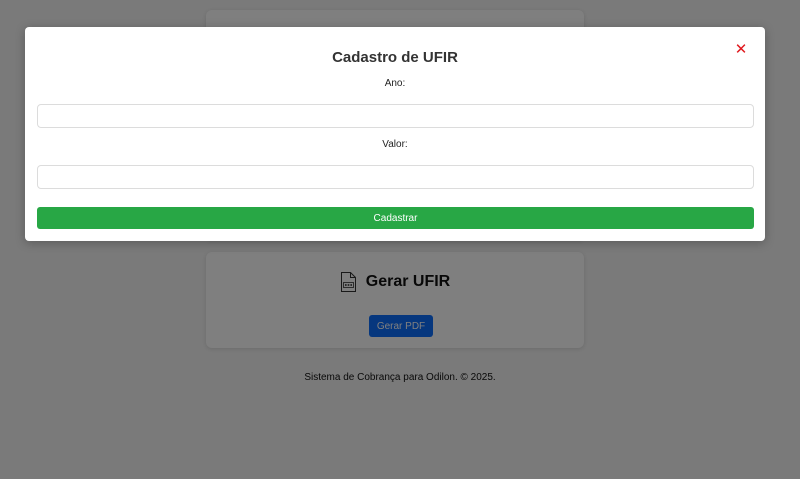  What do you see at coordinates (395, 83) in the screenshot?
I see `ano-label: Ano:` at bounding box center [395, 83].